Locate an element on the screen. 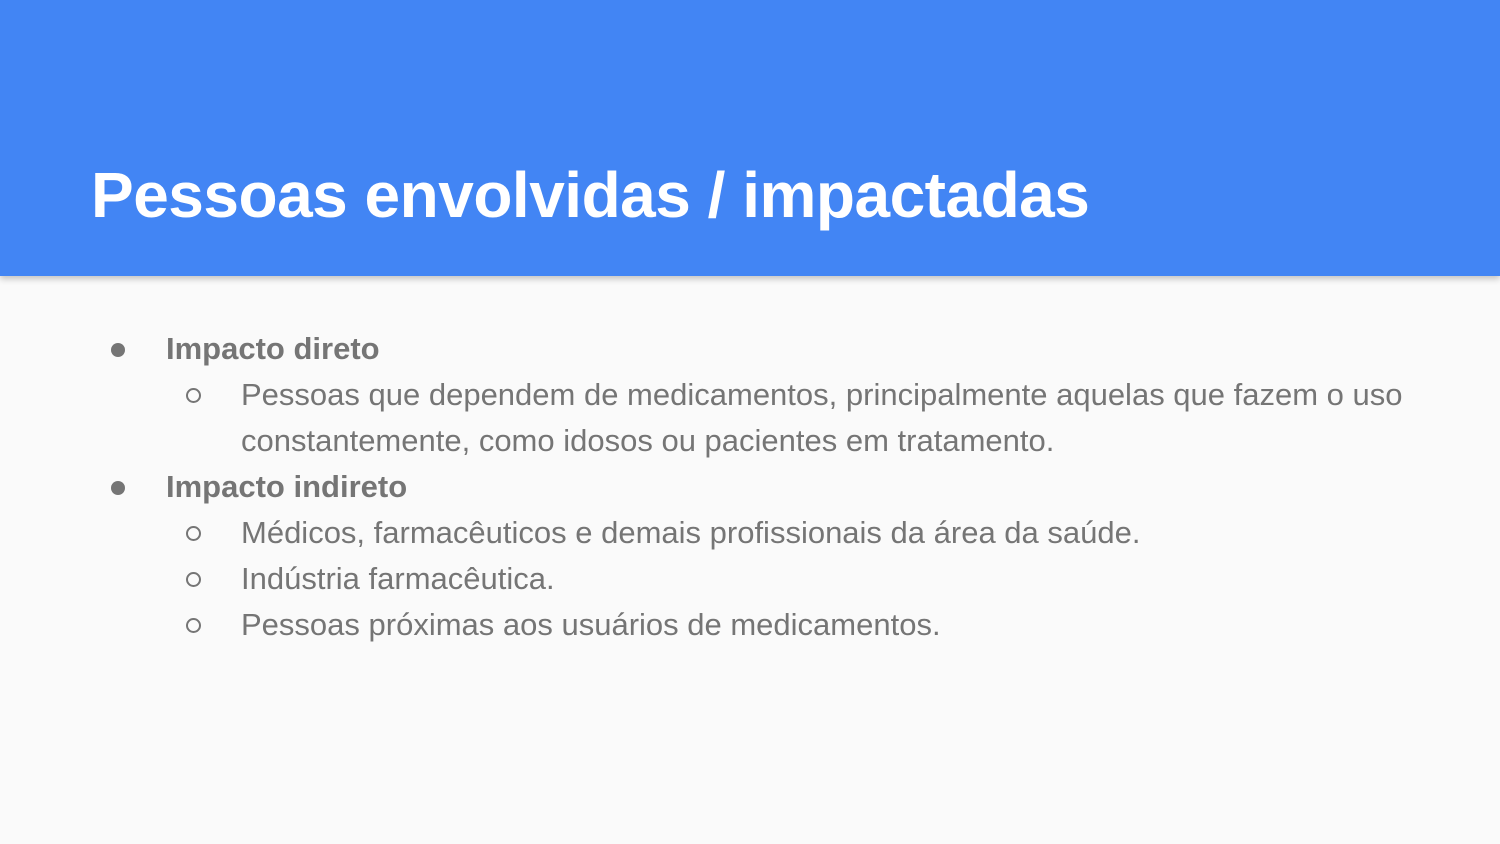 The height and width of the screenshot is (844, 1500). slide-title: Pessoas envolvidas / impactadas is located at coordinates (590, 195).